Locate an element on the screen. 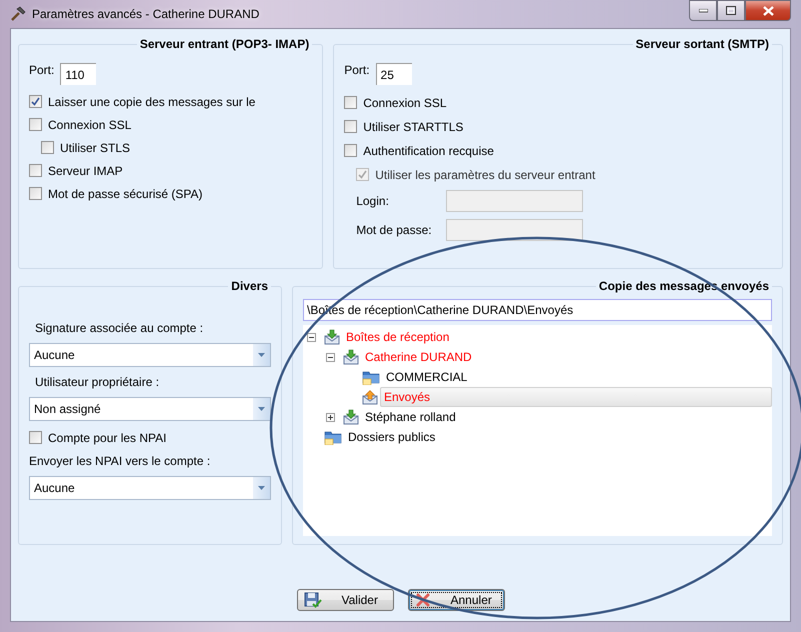  hammer-icon is located at coordinates (18, 14).